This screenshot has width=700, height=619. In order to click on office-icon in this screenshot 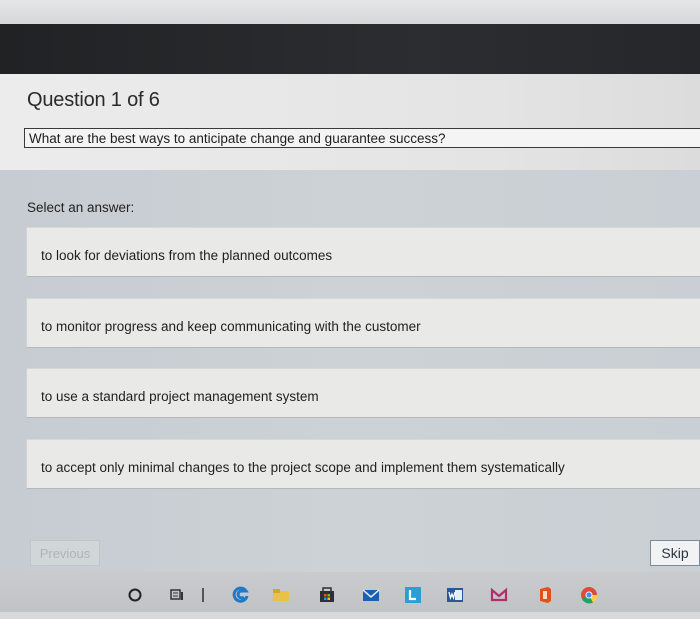, I will do `click(545, 595)`.